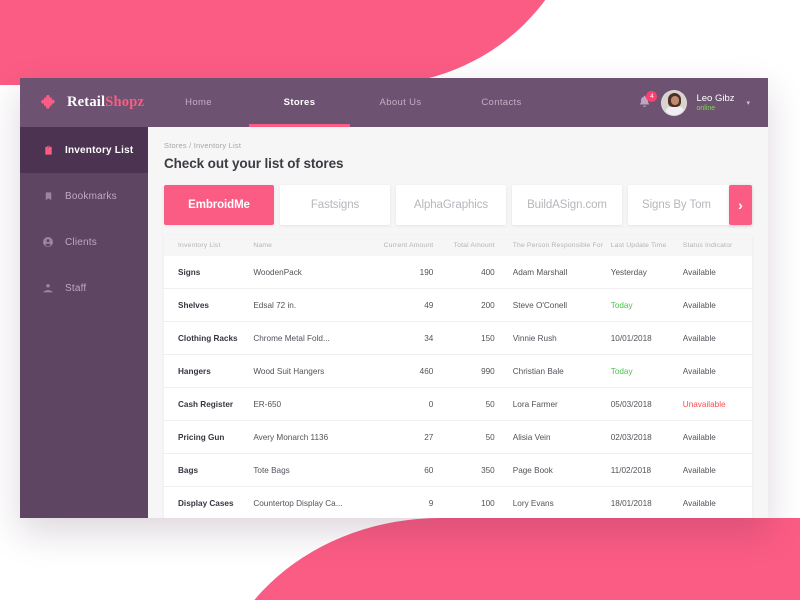  What do you see at coordinates (412, 245) in the screenshot?
I see `column-header-current-amount: Current Amount` at bounding box center [412, 245].